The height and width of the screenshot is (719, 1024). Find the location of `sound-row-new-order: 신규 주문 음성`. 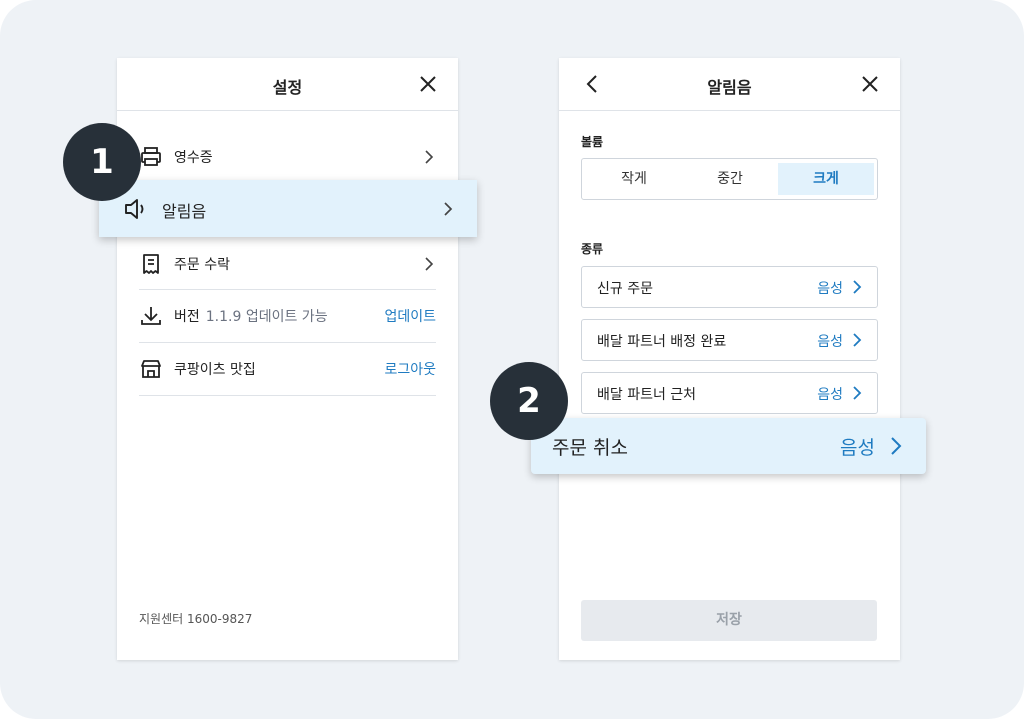

sound-row-new-order: 신규 주문 음성 is located at coordinates (729, 287).